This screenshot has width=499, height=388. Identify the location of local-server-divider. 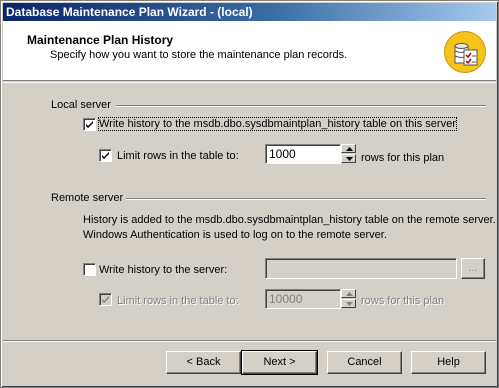
(301, 106).